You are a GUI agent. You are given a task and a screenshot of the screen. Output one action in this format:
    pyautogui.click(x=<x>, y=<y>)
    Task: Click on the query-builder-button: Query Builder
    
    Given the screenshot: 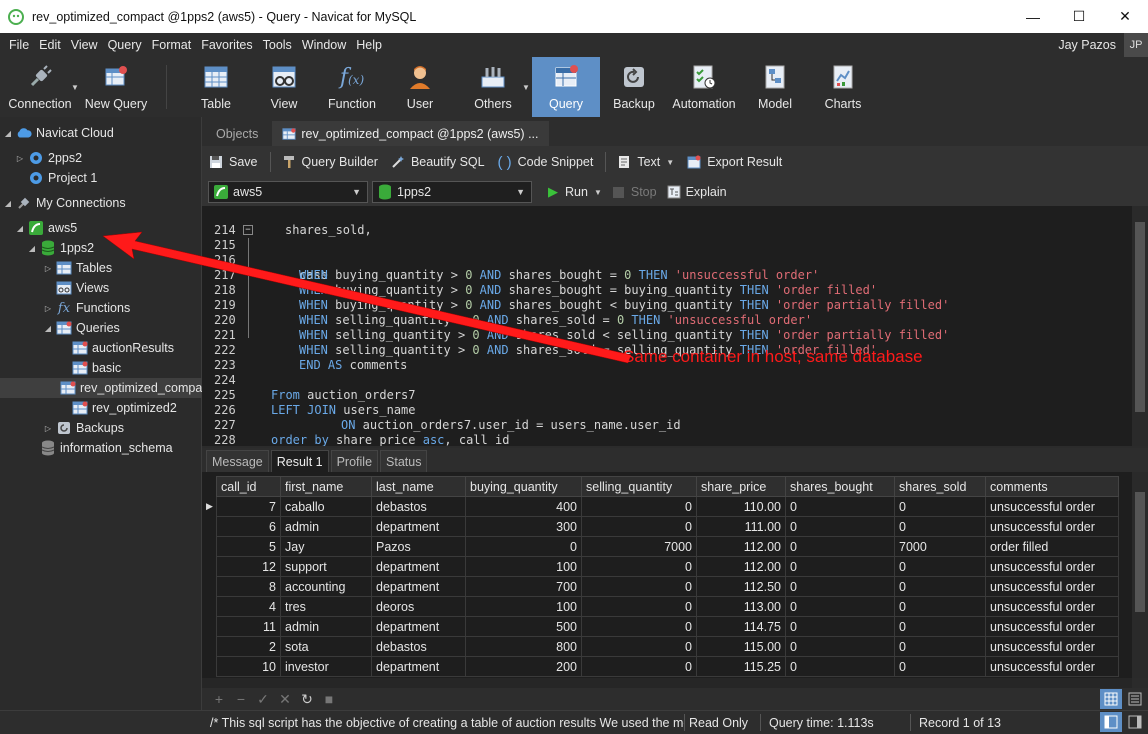 What is the action you would take?
    pyautogui.click(x=329, y=162)
    